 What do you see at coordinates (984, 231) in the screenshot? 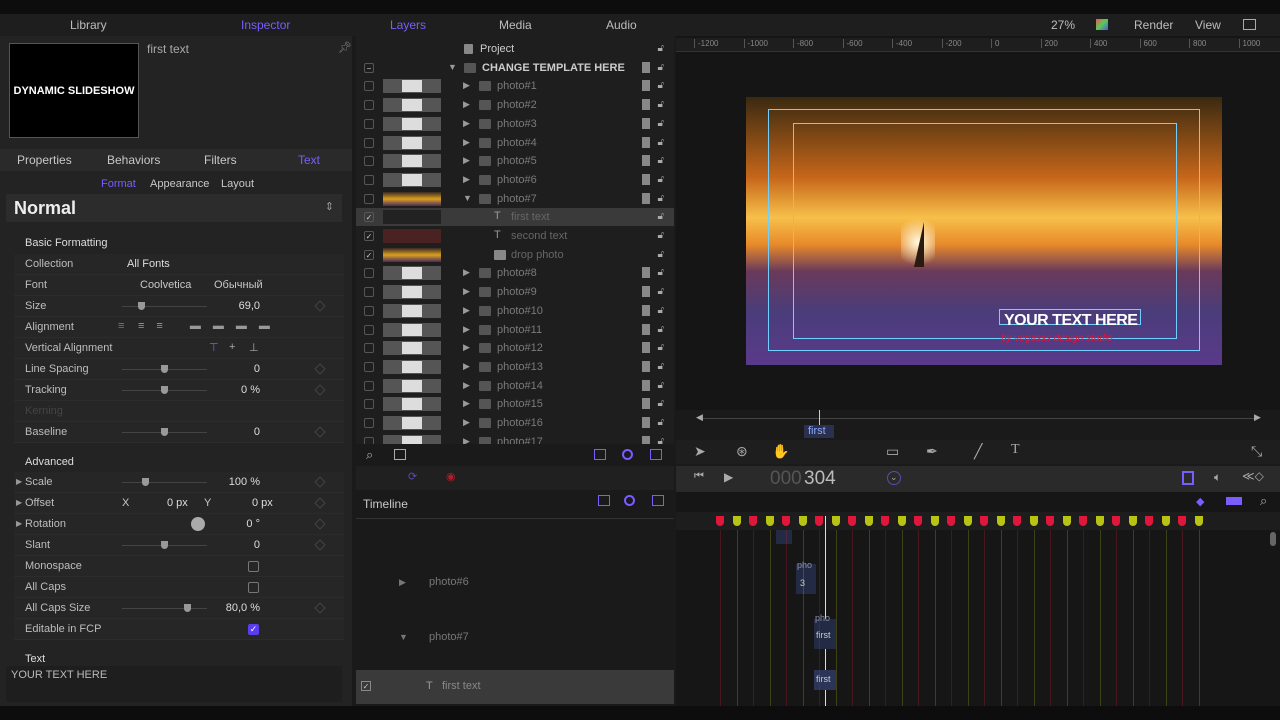
I see `canvas-image: YOUR TEXT HERE by vegasss design studio` at bounding box center [984, 231].